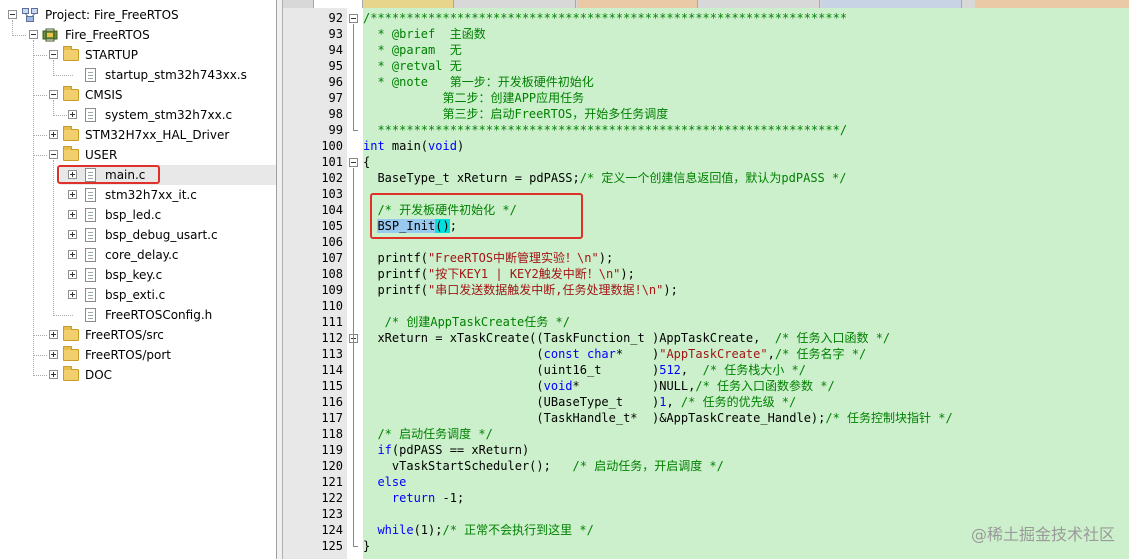  I want to click on tree-file-config: FreeRTOSConfig.h, so click(138, 315).